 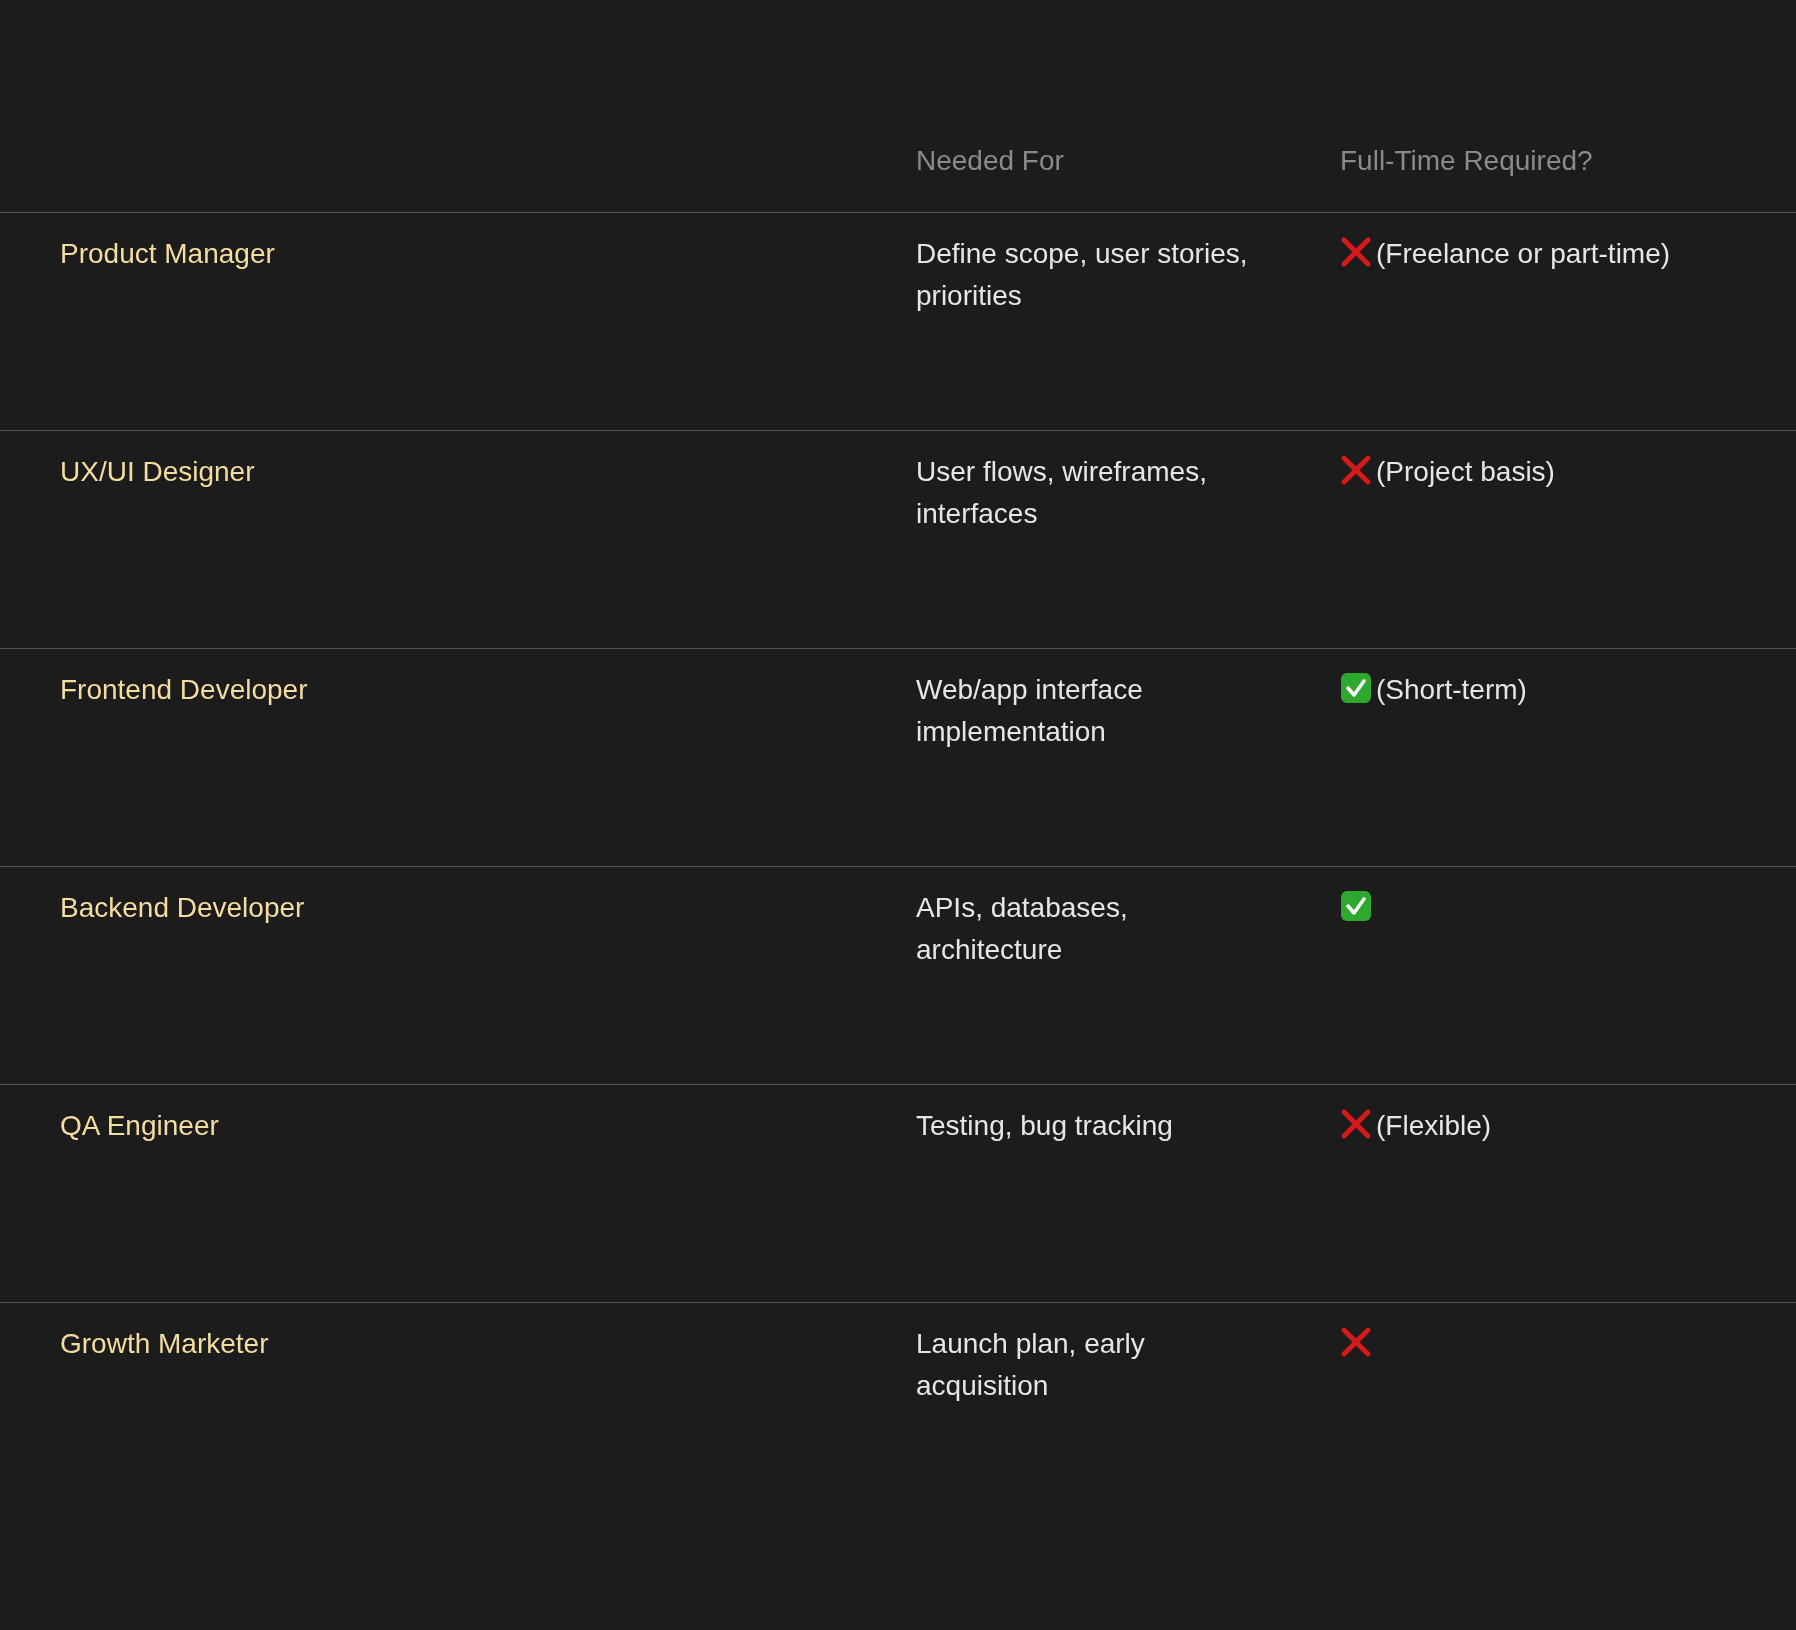 What do you see at coordinates (1466, 160) in the screenshot?
I see `column-header: Full-Time Required?` at bounding box center [1466, 160].